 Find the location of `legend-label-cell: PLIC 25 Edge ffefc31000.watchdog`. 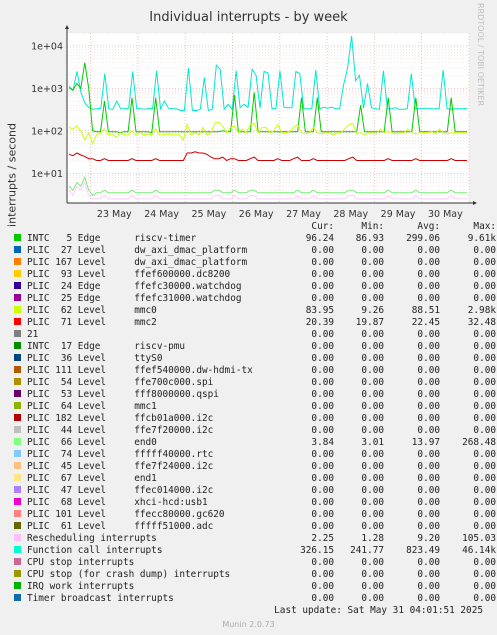

legend-label-cell: PLIC 25 Edge ffefc31000.watchdog is located at coordinates (148, 299).